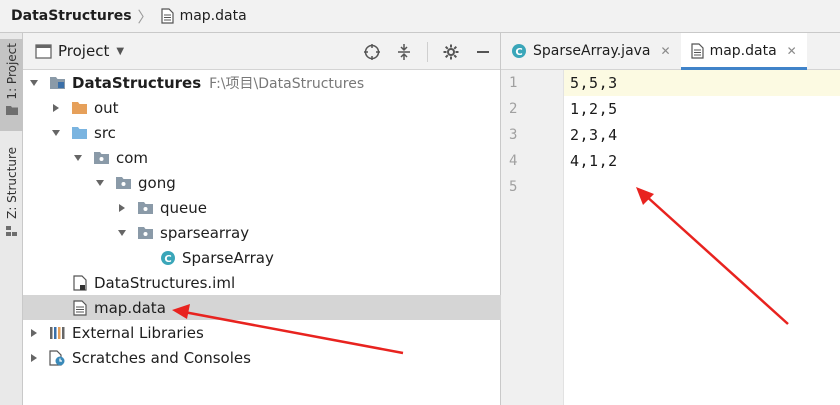 This screenshot has width=840, height=405. Describe the element at coordinates (513, 187) in the screenshot. I see `line-number: 5` at that location.